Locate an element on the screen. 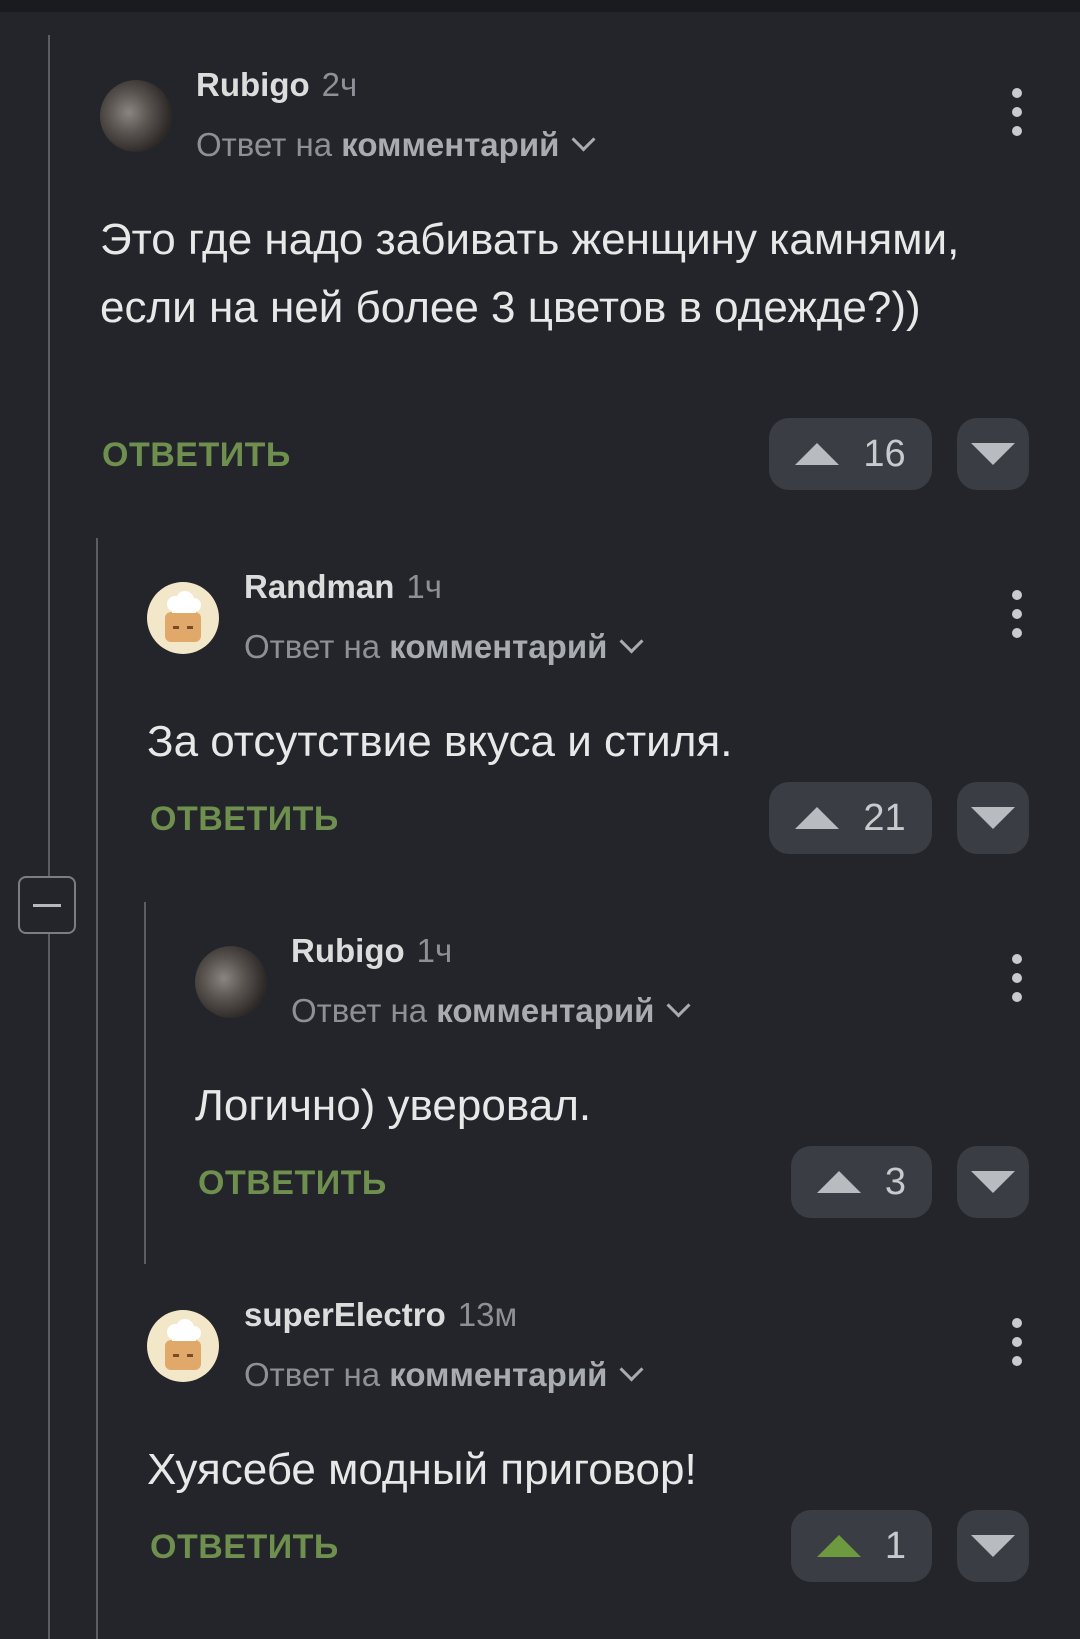 Image resolution: width=1080 pixels, height=1639 pixels. comment-author: Randman 1ч is located at coordinates (343, 587).